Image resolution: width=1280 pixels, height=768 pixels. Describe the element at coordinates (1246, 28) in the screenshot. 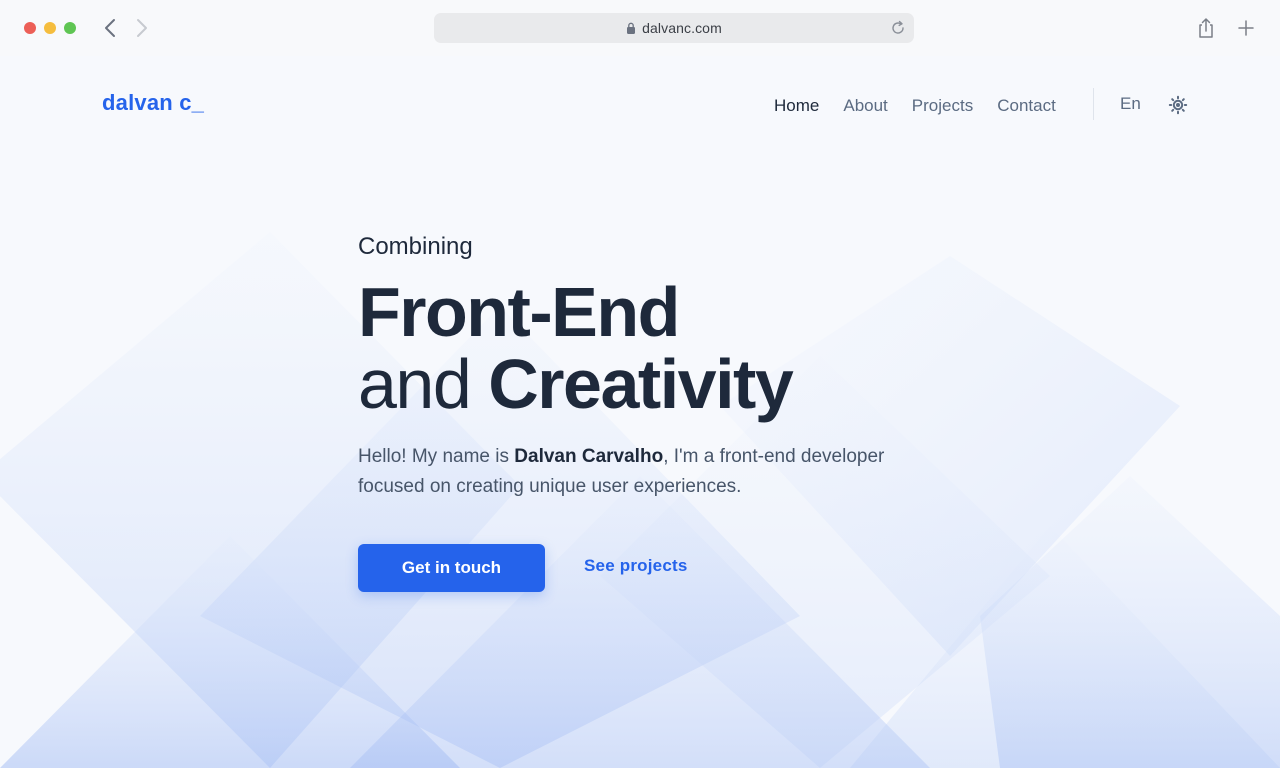

I see `new-tab-icon` at that location.